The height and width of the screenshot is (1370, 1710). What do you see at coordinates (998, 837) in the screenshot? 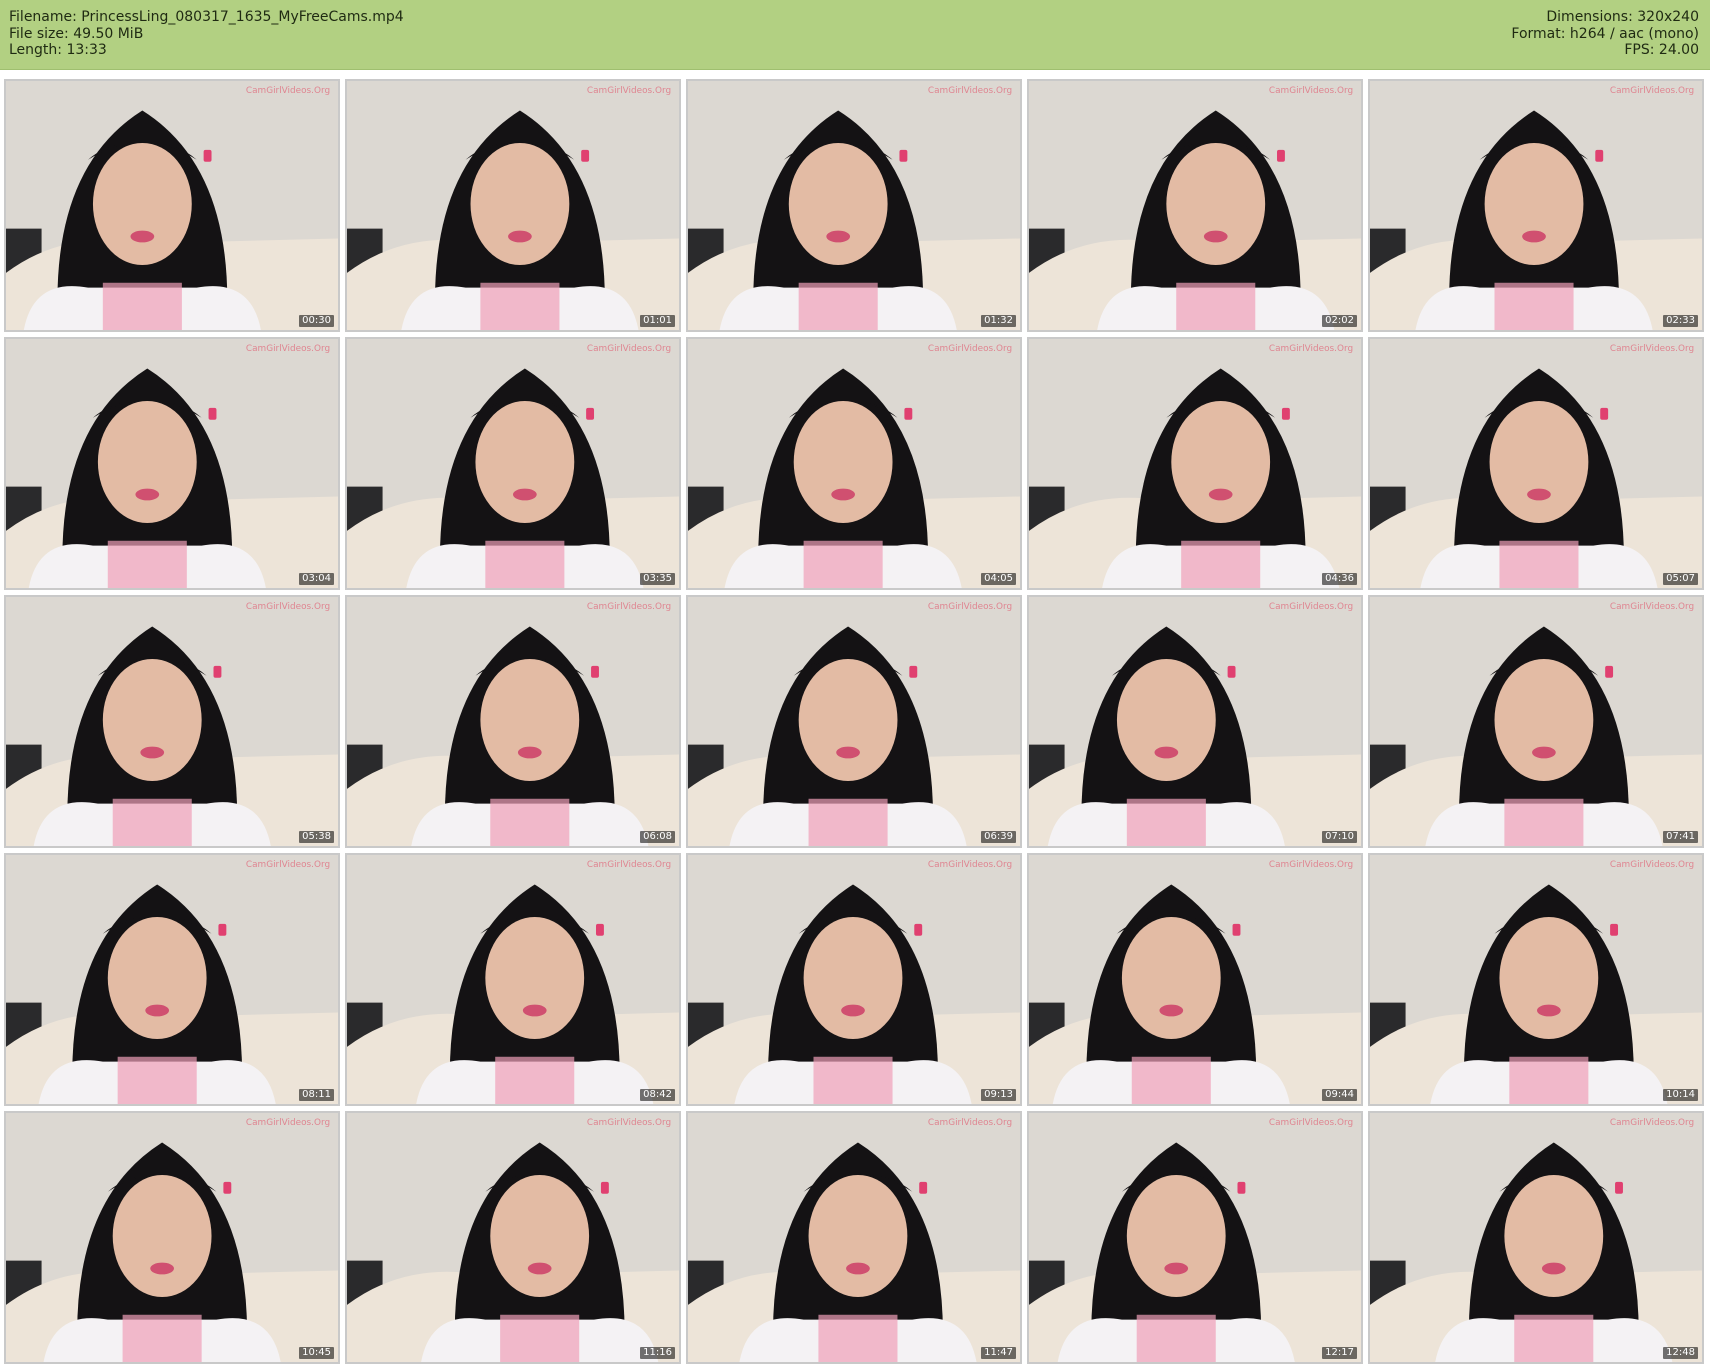
I see `thumbnail-timestamp: 06:39` at bounding box center [998, 837].